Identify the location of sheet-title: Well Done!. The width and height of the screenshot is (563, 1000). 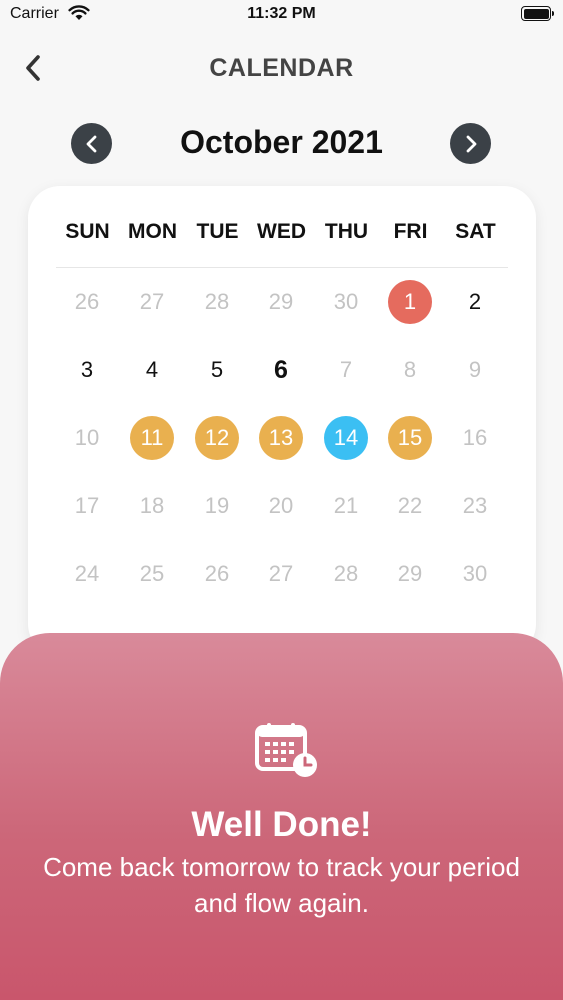
(281, 824).